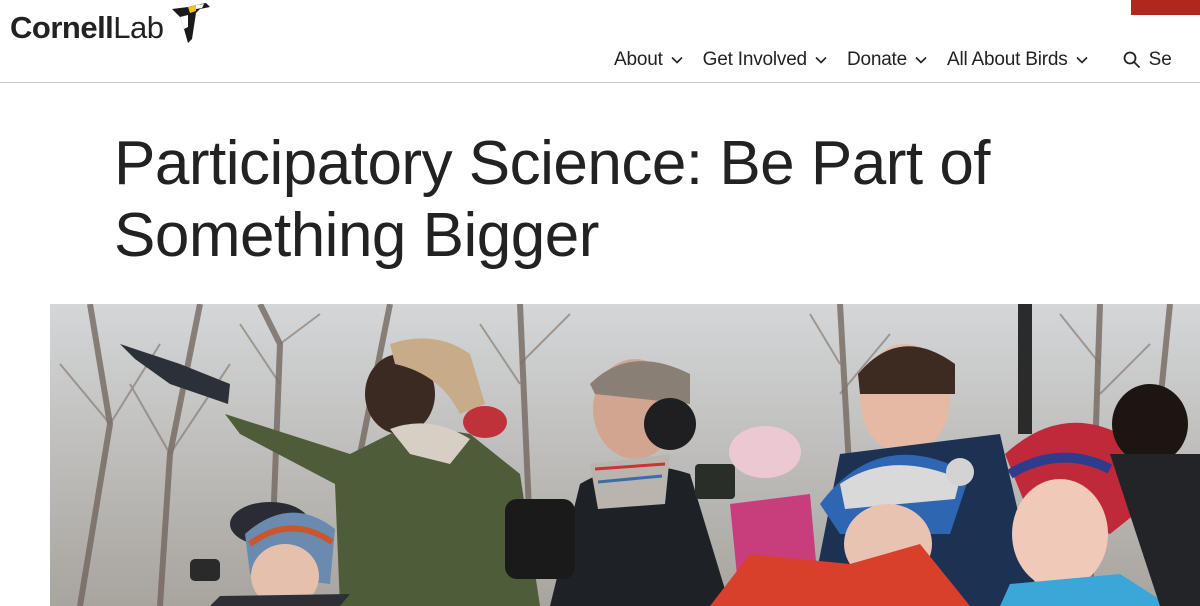 This screenshot has width=1200, height=606. I want to click on nav-item-get-involved: Get Involved, so click(765, 60).